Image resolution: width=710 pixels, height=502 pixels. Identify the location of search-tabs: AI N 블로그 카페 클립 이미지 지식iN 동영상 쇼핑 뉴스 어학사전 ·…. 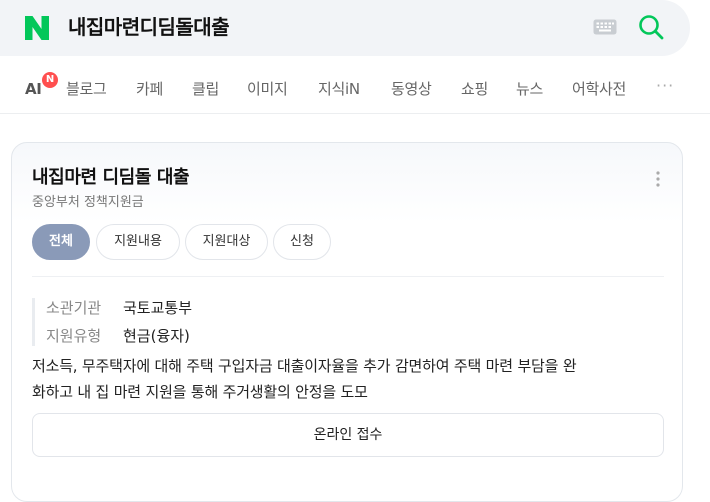
(355, 90).